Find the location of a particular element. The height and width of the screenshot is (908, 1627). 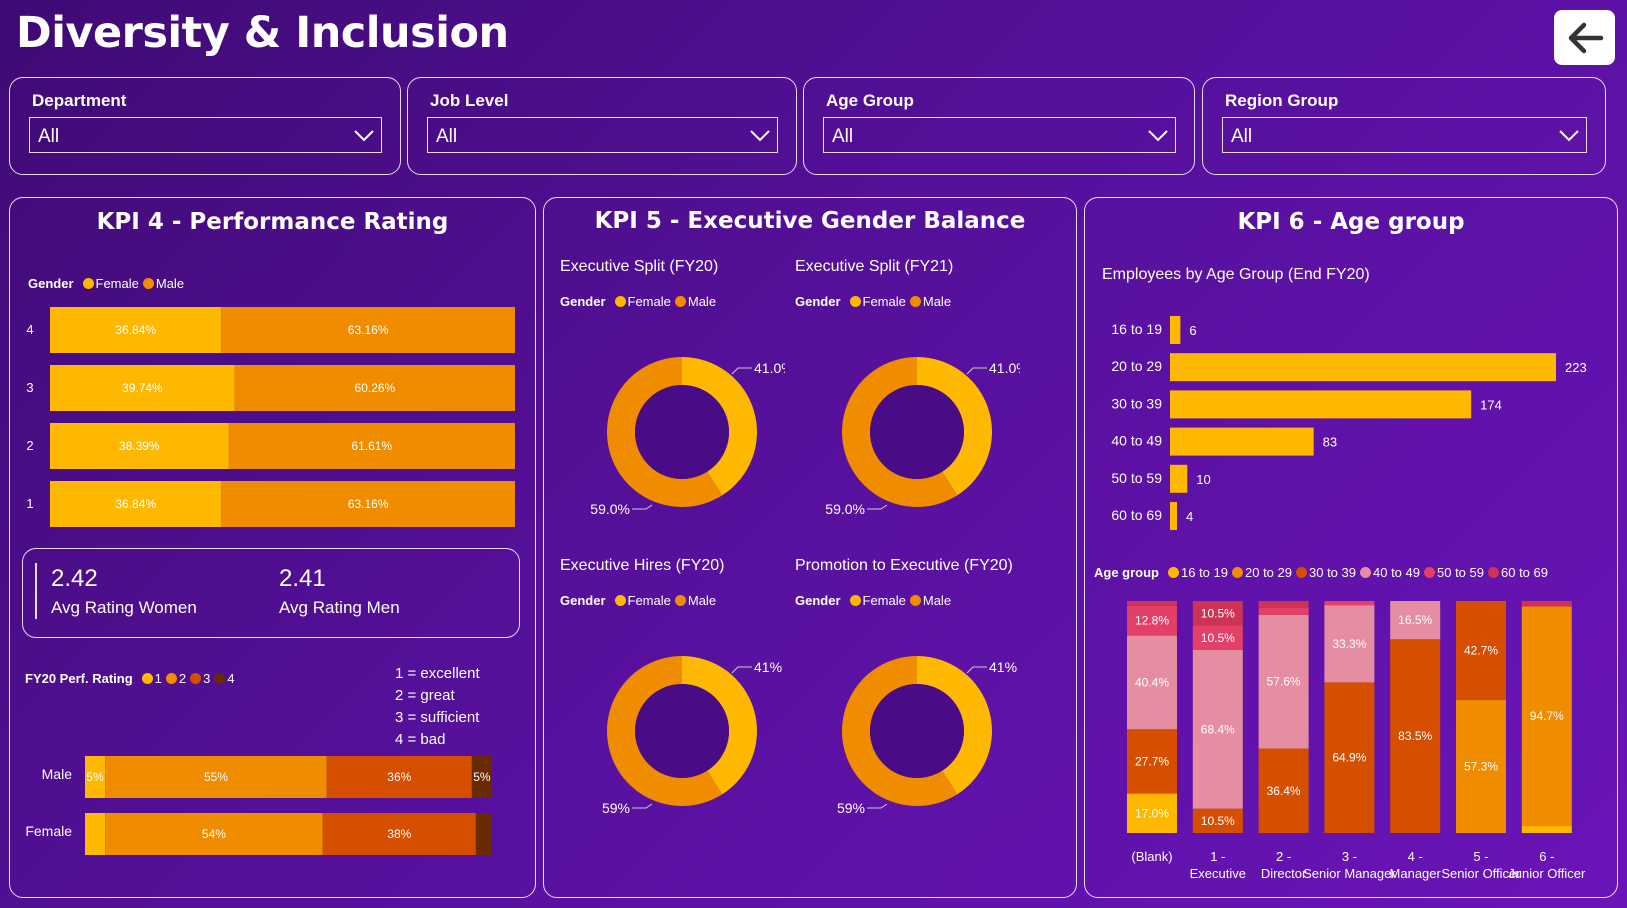

legend-item: 16 to 19 is located at coordinates (1204, 572).